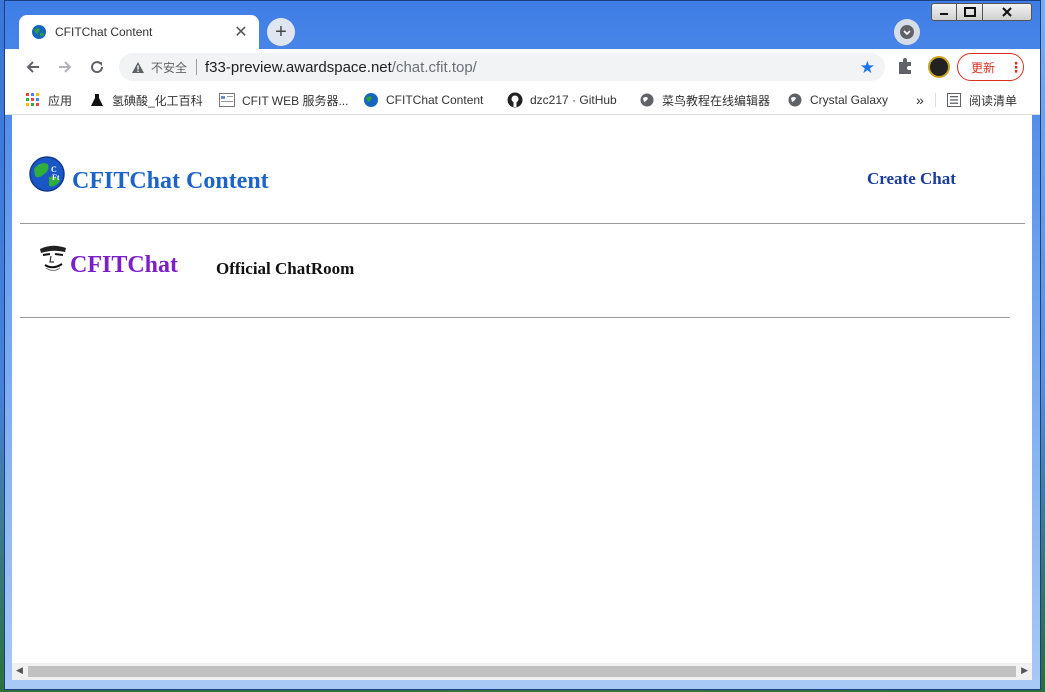 The width and height of the screenshot is (1045, 692). I want to click on restore-icon, so click(969, 12).